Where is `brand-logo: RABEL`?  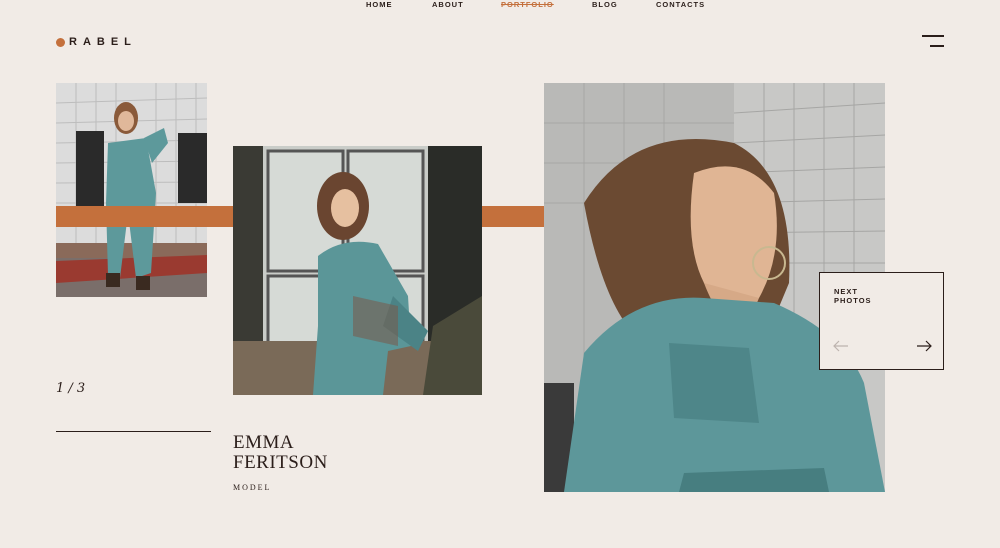
brand-logo: RABEL is located at coordinates (96, 42).